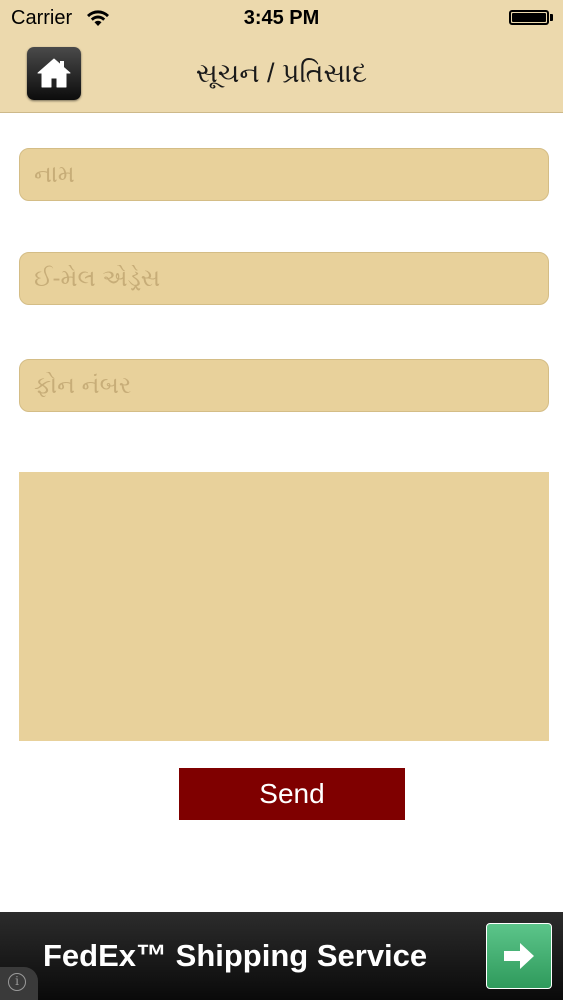  I want to click on ad-arrow-button, so click(519, 956).